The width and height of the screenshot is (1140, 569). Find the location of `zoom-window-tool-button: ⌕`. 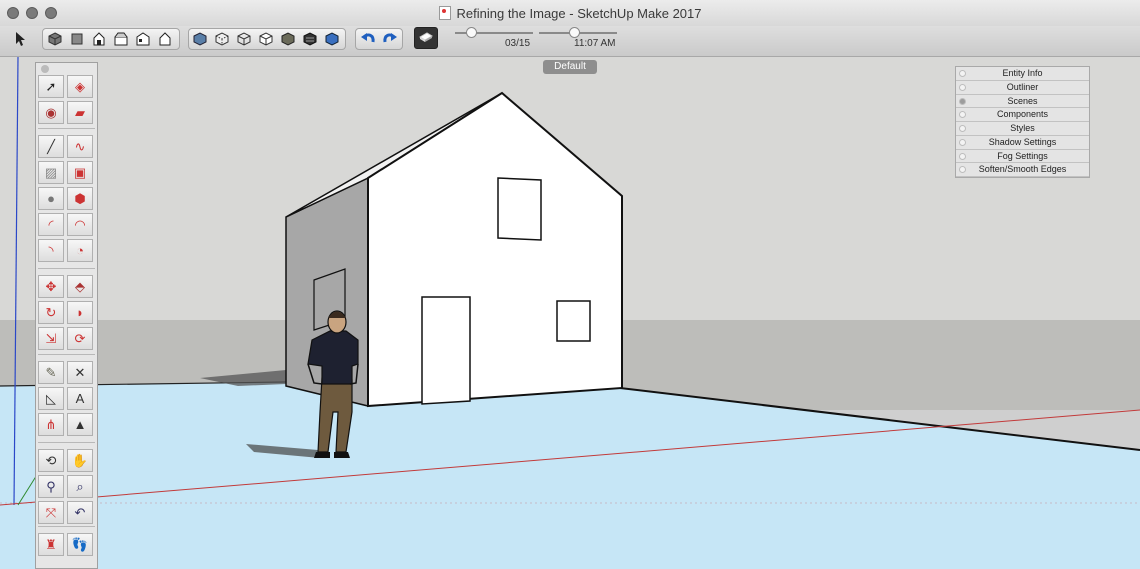

zoom-window-tool-button: ⌕ is located at coordinates (80, 486).